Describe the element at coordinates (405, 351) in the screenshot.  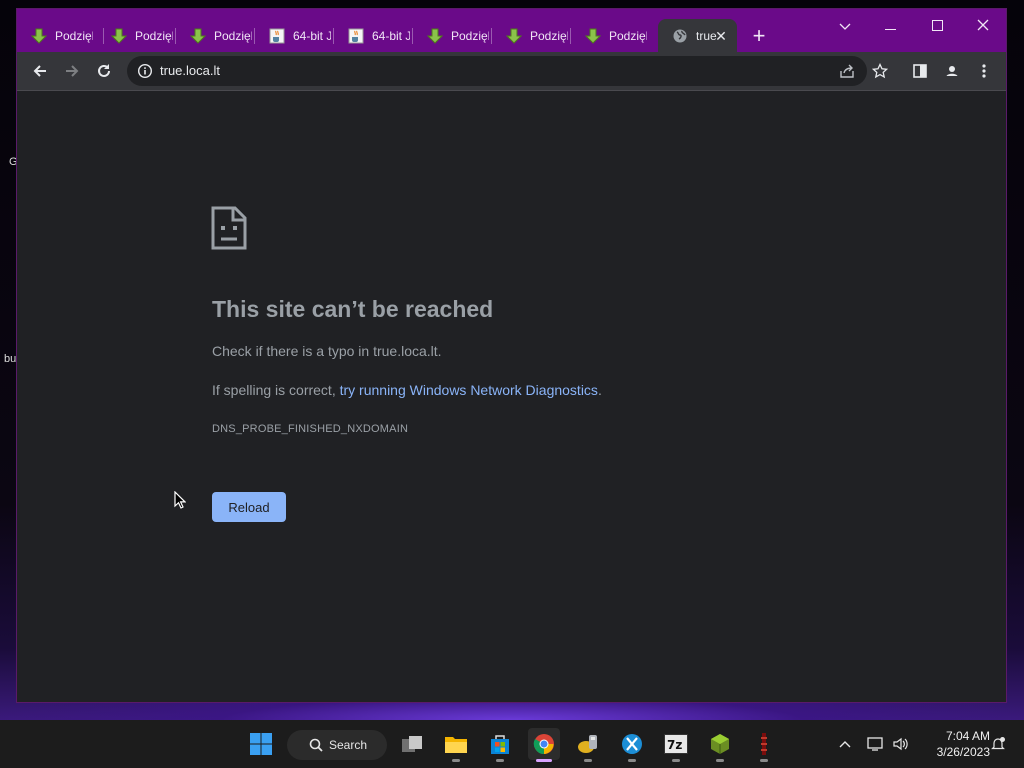
I see `host-text: true.loca.lt` at that location.